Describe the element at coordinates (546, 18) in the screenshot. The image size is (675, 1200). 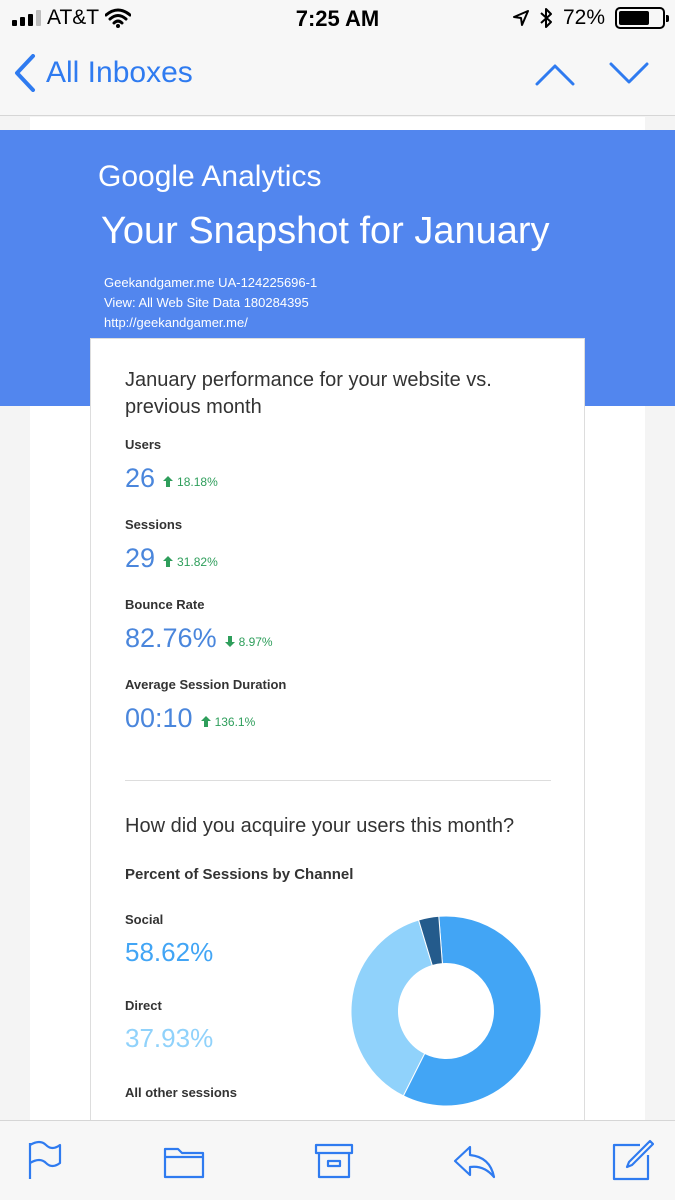
I see `bluetooth-icon` at that location.